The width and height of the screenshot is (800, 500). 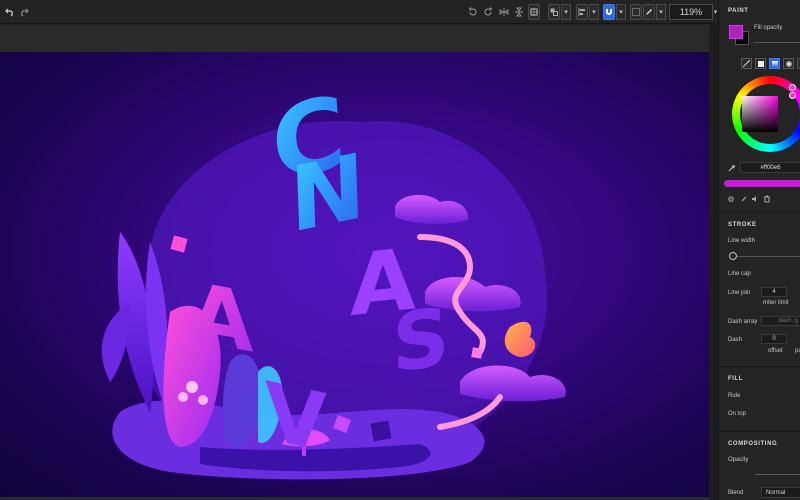 I want to click on sound-icon, so click(x=755, y=199).